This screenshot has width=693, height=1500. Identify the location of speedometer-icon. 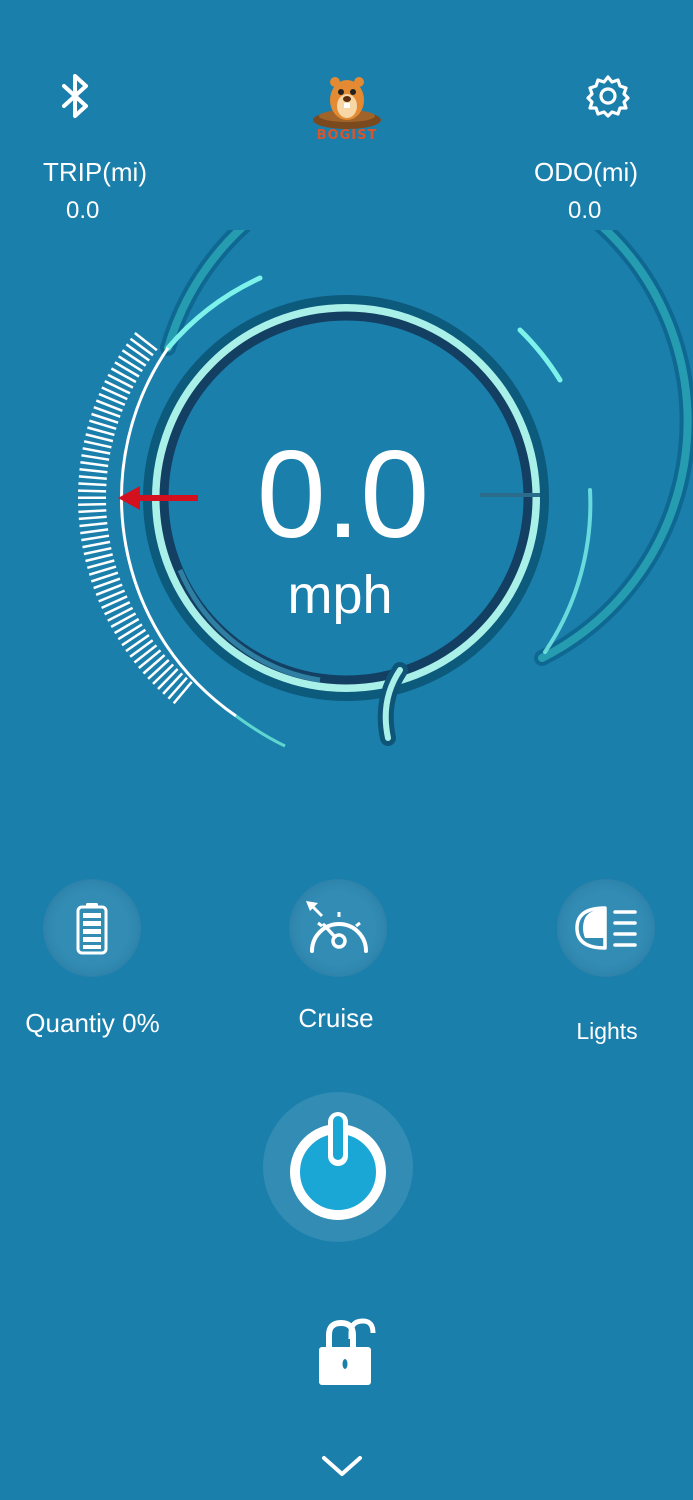
(337, 927).